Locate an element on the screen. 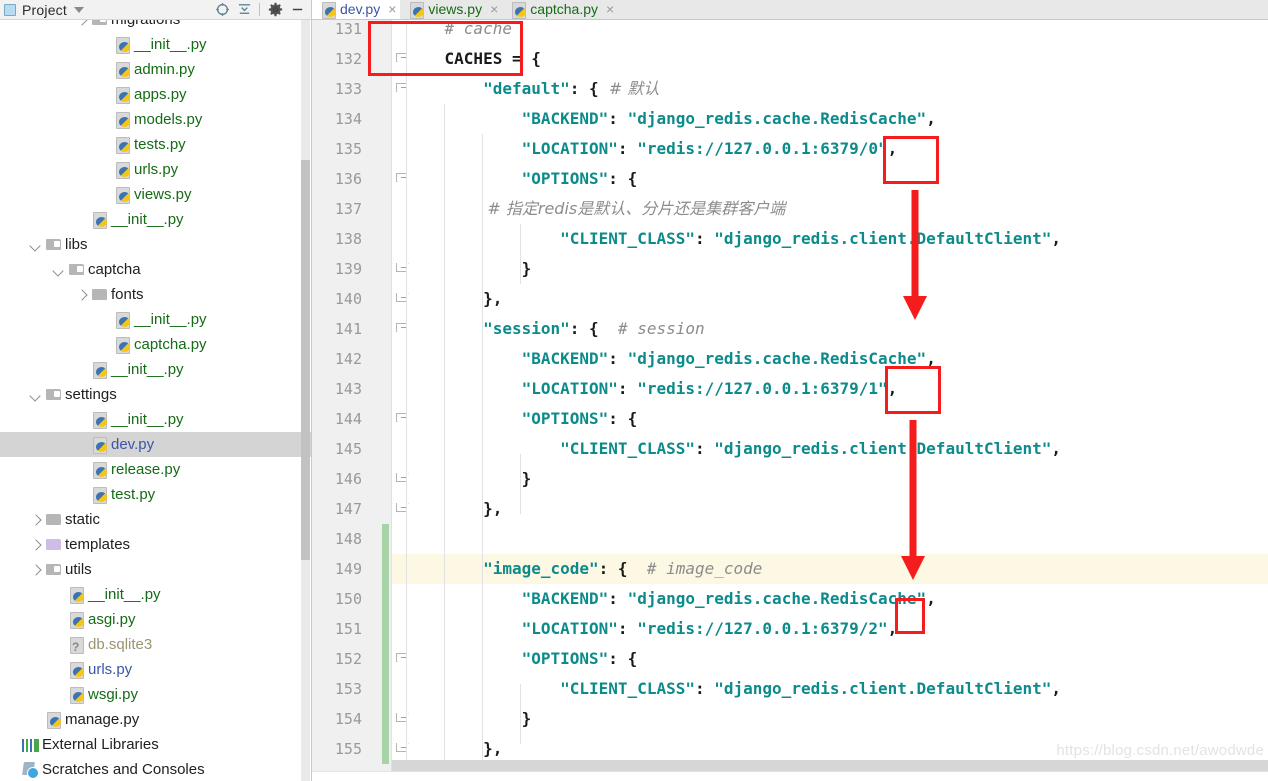 The height and width of the screenshot is (781, 1268). code-line-131: # cache is located at coordinates (830, 32).